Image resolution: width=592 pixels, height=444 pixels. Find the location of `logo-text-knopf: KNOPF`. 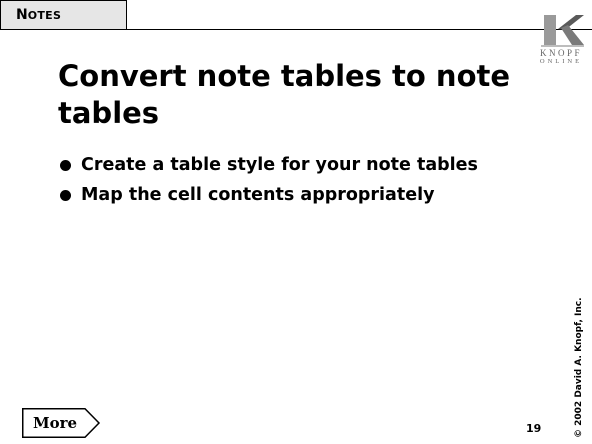

logo-text-knopf: KNOPF is located at coordinates (560, 53).